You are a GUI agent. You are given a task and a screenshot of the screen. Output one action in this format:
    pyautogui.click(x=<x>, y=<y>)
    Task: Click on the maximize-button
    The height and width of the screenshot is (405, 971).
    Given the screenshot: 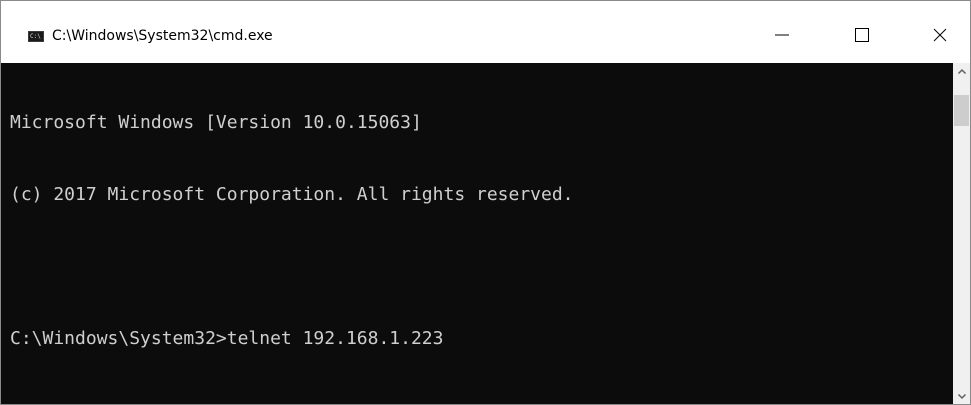 What is the action you would take?
    pyautogui.click(x=862, y=35)
    